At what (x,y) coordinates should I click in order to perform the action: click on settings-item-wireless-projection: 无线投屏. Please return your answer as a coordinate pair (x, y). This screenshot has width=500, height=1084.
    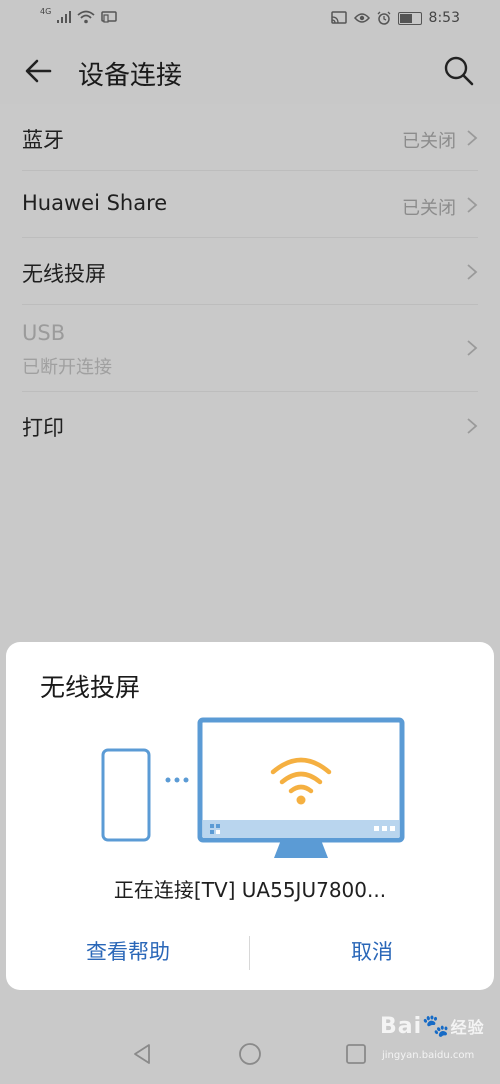
    Looking at the image, I should click on (250, 271).